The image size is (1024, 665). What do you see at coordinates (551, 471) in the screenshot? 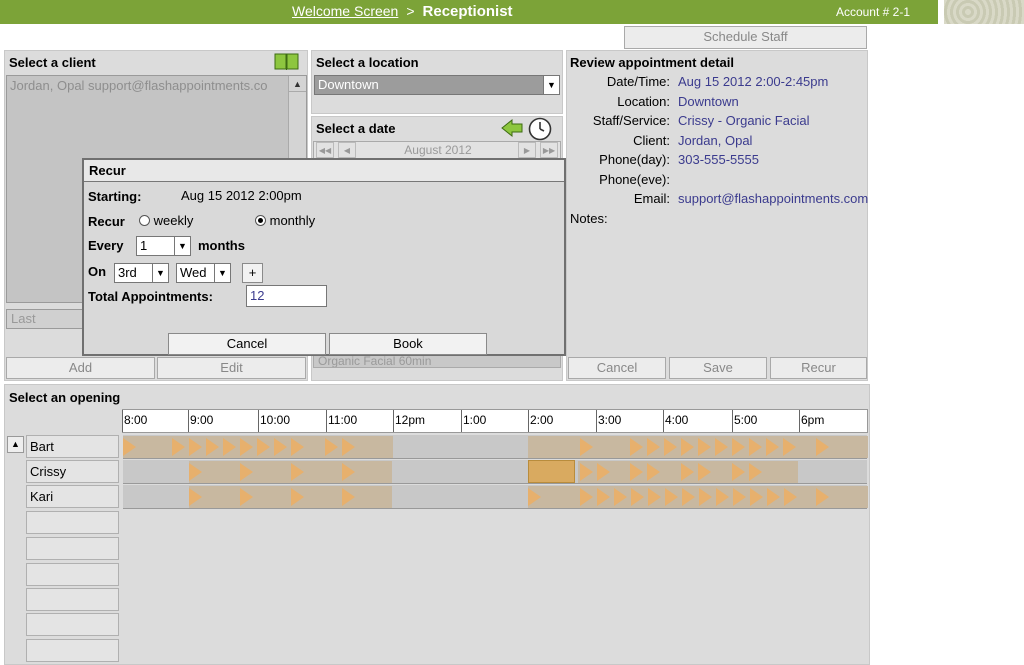
I see `selected-slot` at bounding box center [551, 471].